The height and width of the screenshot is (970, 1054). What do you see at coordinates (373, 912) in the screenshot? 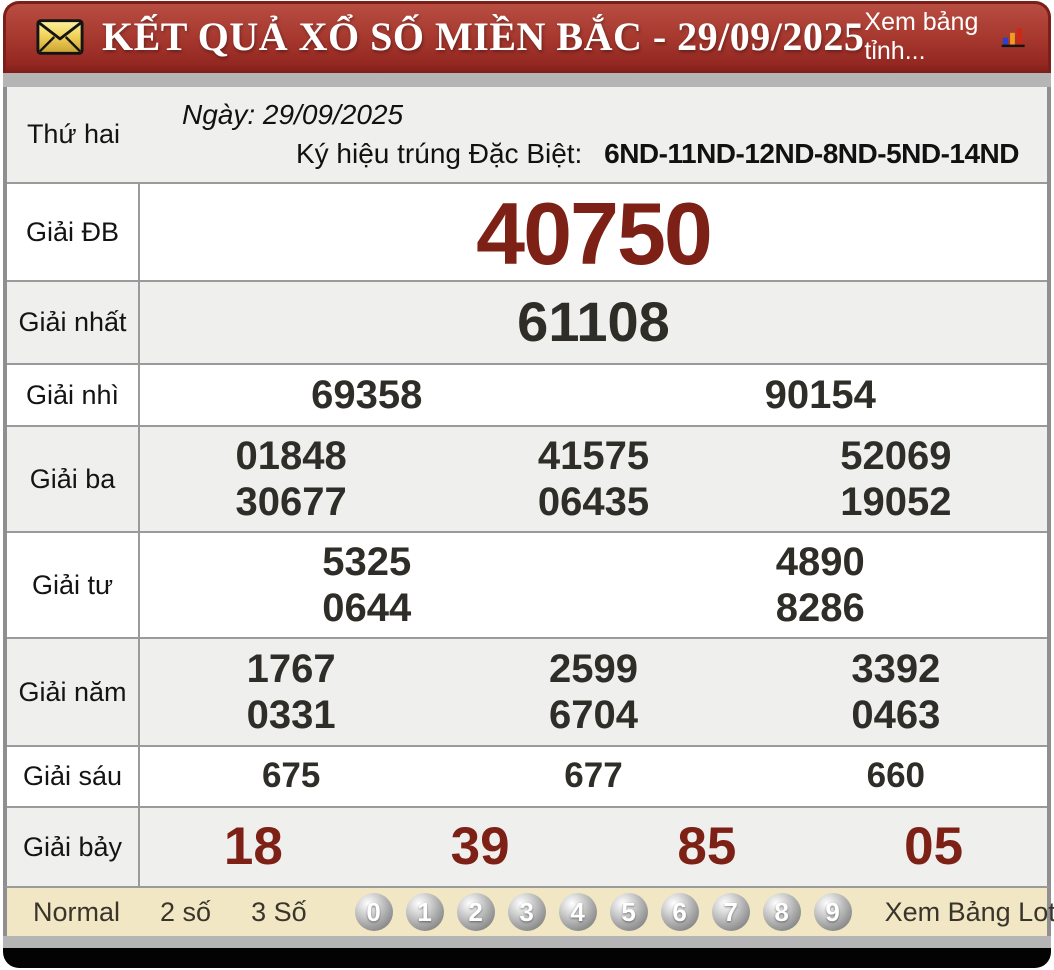
I see `digit-ball-0: 0` at bounding box center [373, 912].